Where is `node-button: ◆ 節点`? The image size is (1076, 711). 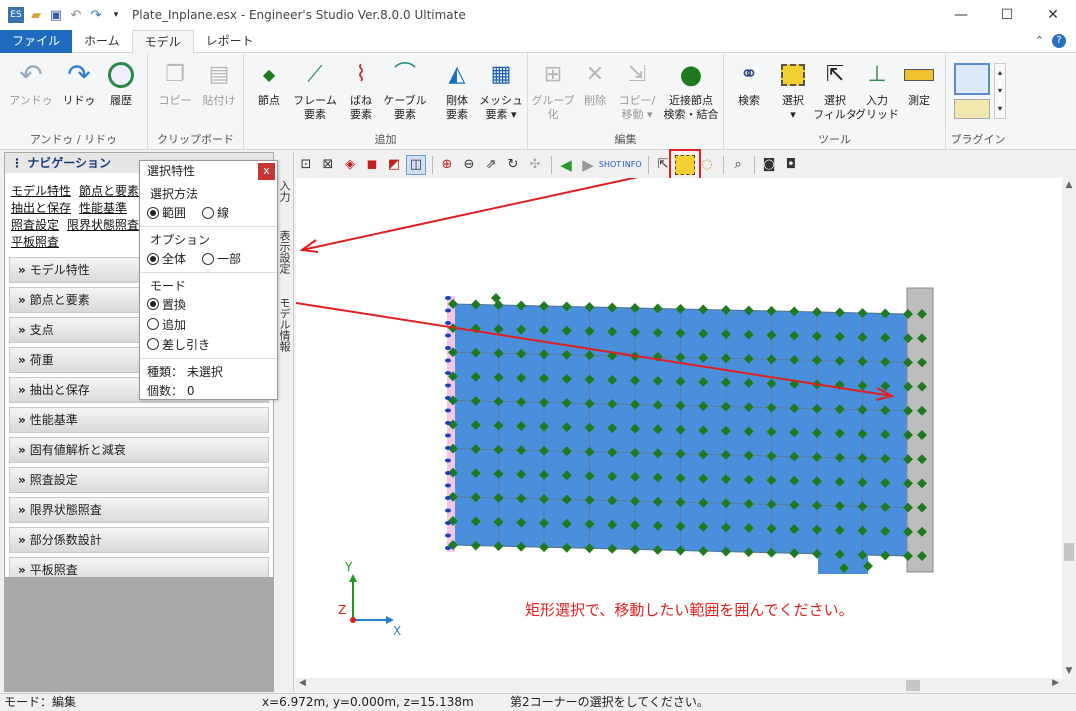 node-button: ◆ 節点 is located at coordinates (269, 83).